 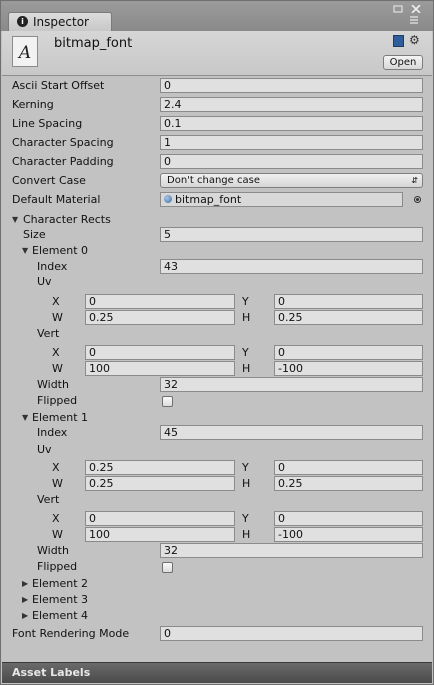 What do you see at coordinates (93, 43) in the screenshot?
I see `asset-title: bitmap_font` at bounding box center [93, 43].